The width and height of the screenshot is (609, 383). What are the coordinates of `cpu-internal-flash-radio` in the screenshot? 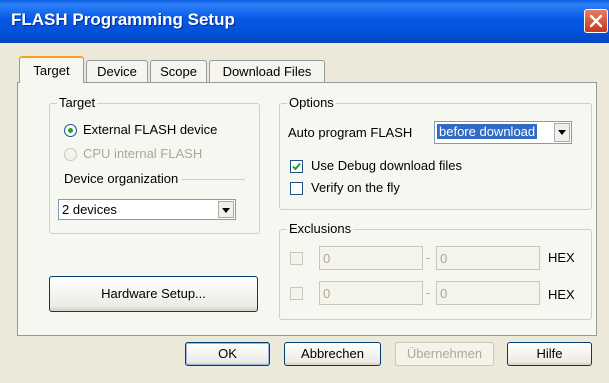 It's located at (70, 154).